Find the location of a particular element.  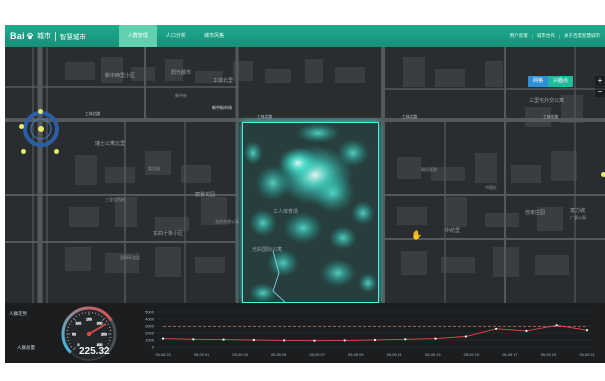

nav-tab-city-style: 城市风格 is located at coordinates (214, 36).